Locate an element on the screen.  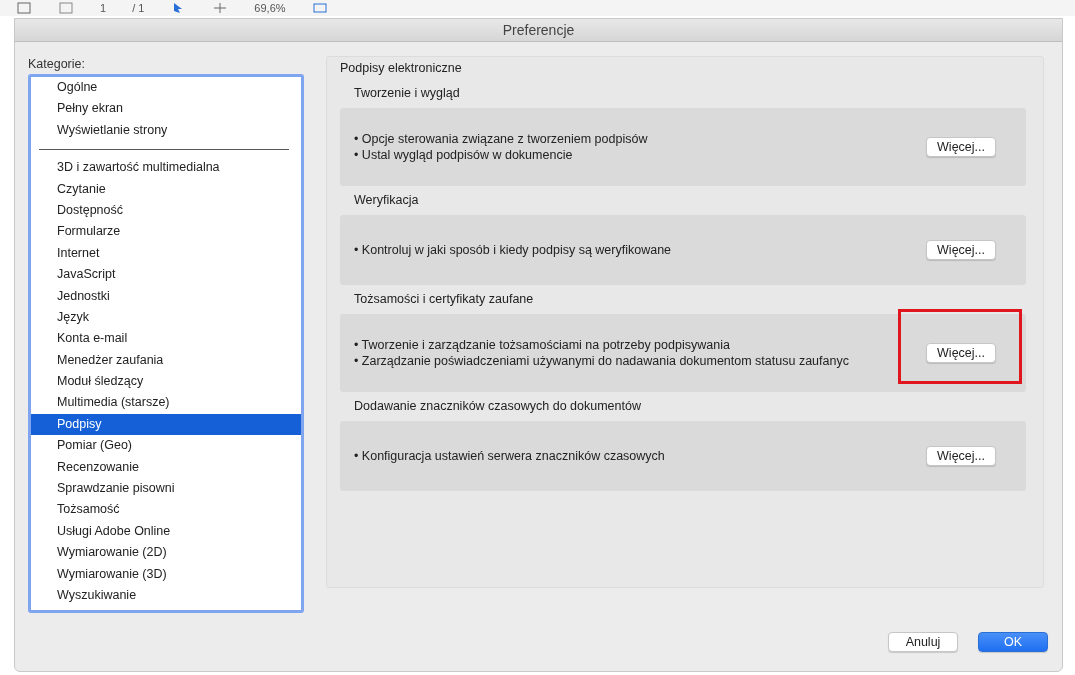
category-item: Wyświetlanie strony is located at coordinates (166, 130).